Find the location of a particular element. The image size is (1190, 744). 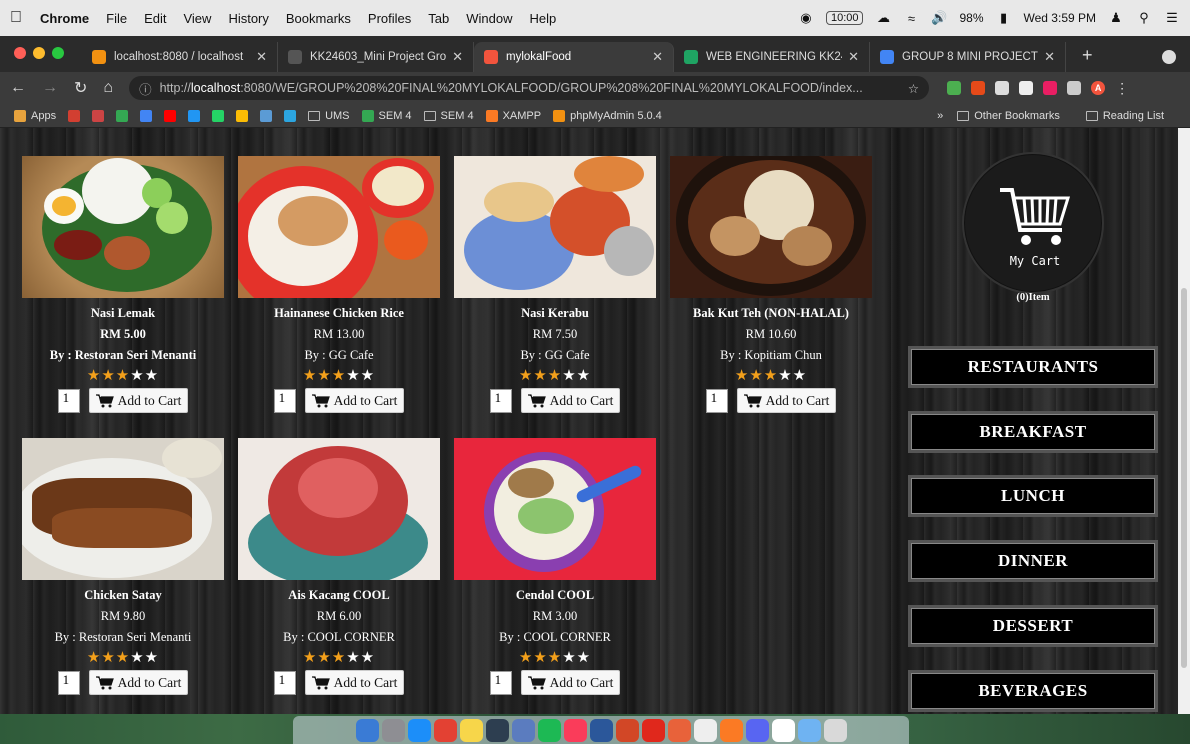

tab-phpmyadmin: localhost:8080 / localhost ✕ is located at coordinates (180, 57).